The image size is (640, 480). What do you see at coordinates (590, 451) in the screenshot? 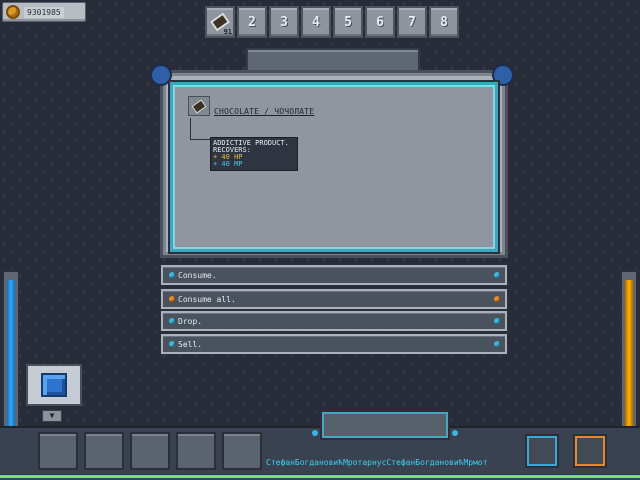
I see `equip-slot-orange` at bounding box center [590, 451].